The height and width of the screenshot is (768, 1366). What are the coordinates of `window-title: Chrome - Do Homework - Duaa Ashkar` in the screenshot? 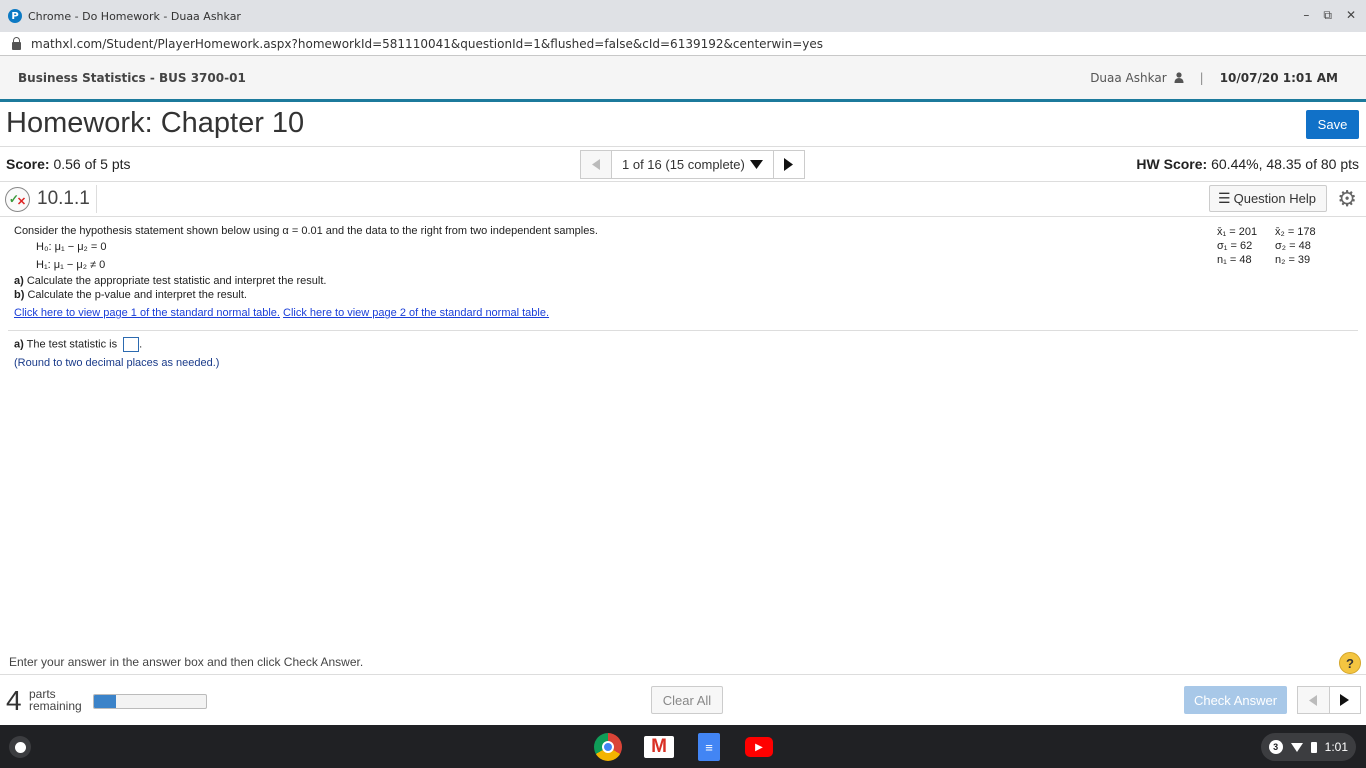 It's located at (134, 16).